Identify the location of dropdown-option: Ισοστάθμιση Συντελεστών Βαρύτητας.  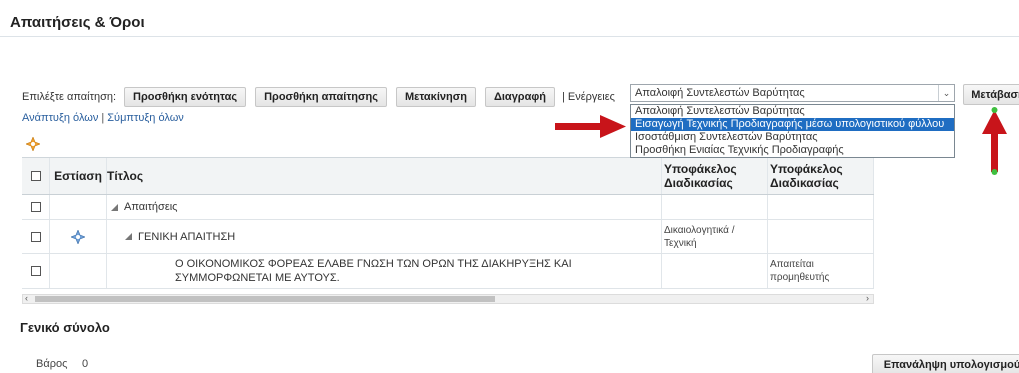
(792, 137).